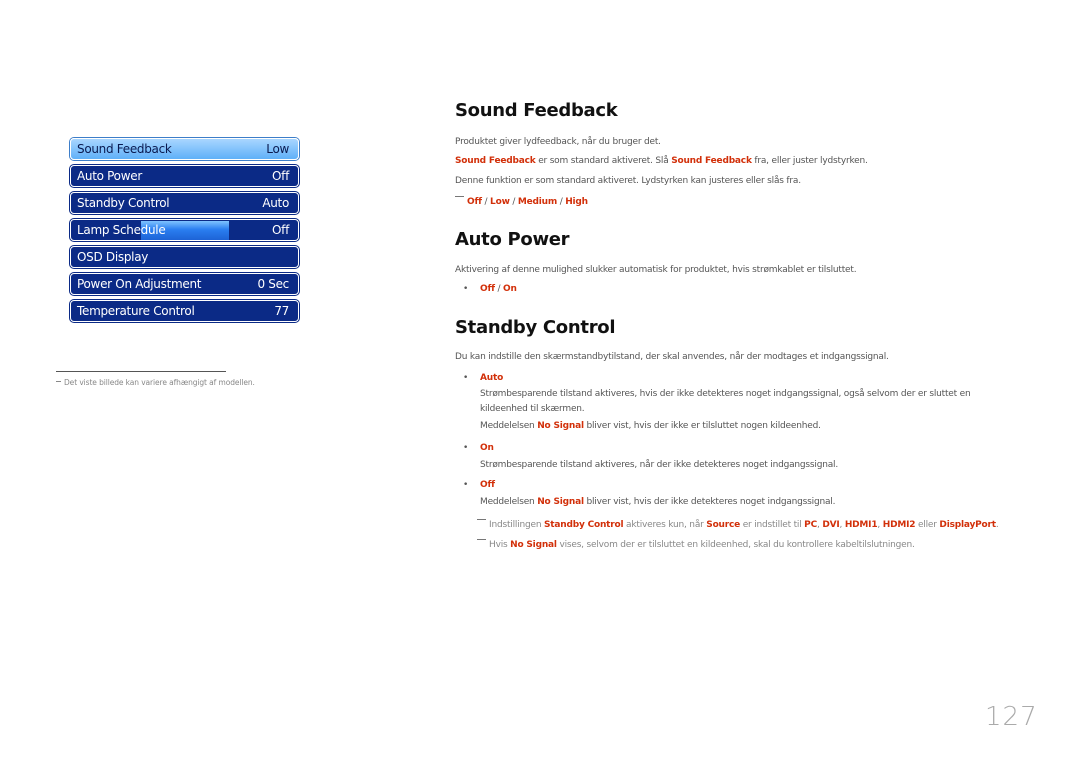 This screenshot has width=1080, height=763. Describe the element at coordinates (487, 485) in the screenshot. I see `standby-option-off: Off` at that location.